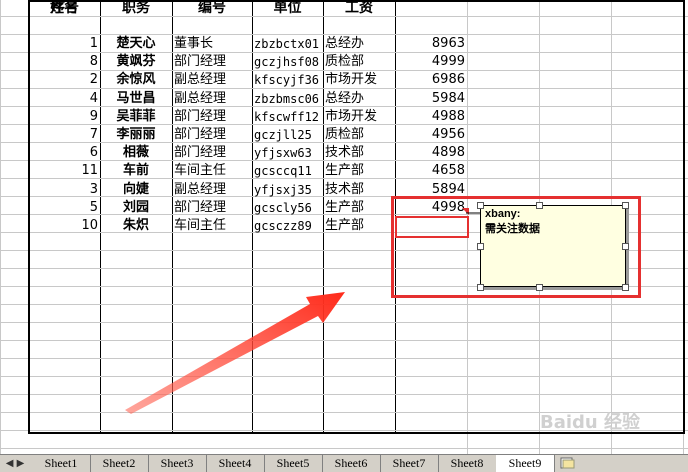  Describe the element at coordinates (568, 463) in the screenshot. I see `insert-sheet-icon` at that location.